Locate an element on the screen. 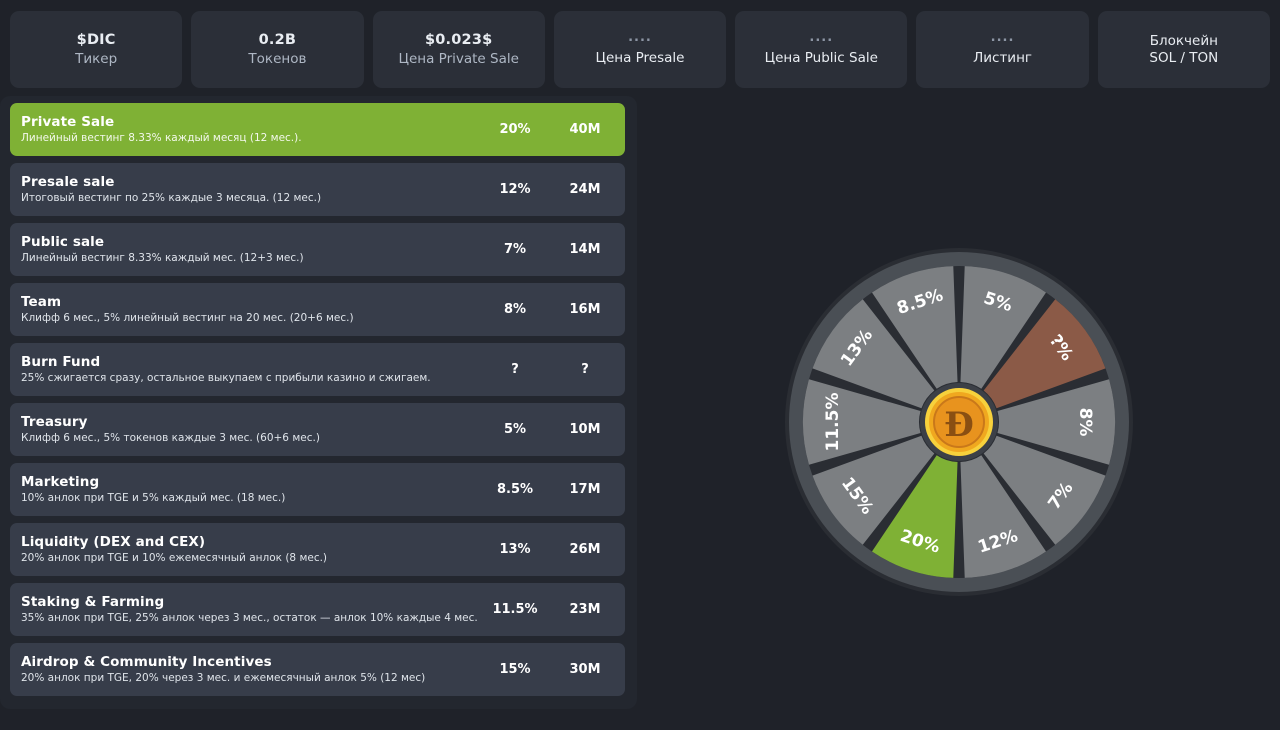 The height and width of the screenshot is (730, 1280). stat-card-tokens: 0.2B Токенов is located at coordinates (277, 49).